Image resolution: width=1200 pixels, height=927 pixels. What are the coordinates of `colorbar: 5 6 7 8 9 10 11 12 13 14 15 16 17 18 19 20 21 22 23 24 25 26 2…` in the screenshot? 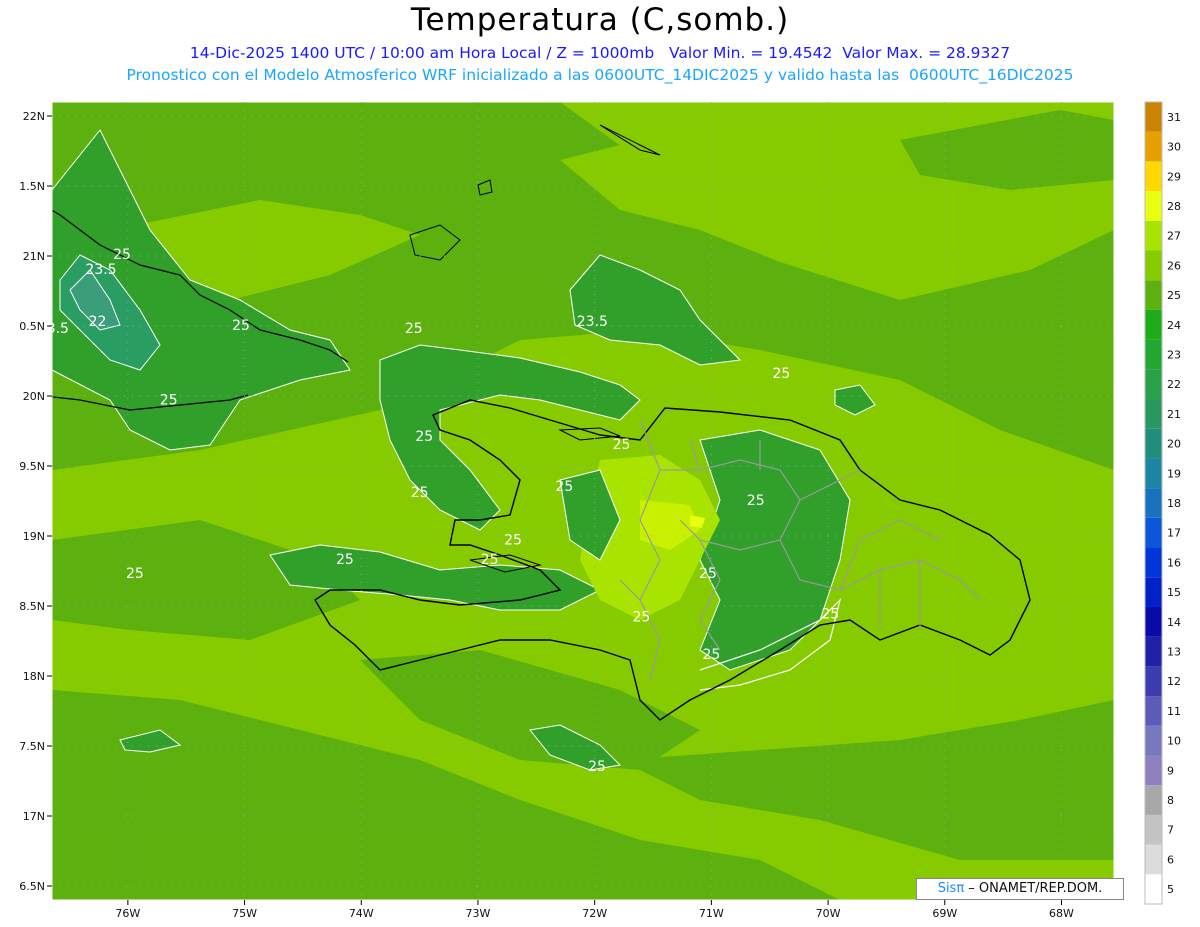 It's located at (1162, 503).